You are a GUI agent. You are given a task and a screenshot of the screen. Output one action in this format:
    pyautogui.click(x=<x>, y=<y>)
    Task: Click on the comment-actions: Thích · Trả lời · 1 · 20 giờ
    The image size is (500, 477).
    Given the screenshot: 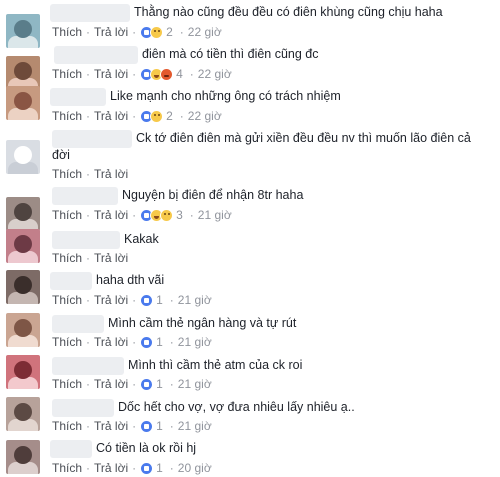 What is the action you would take?
    pyautogui.click(x=132, y=468)
    